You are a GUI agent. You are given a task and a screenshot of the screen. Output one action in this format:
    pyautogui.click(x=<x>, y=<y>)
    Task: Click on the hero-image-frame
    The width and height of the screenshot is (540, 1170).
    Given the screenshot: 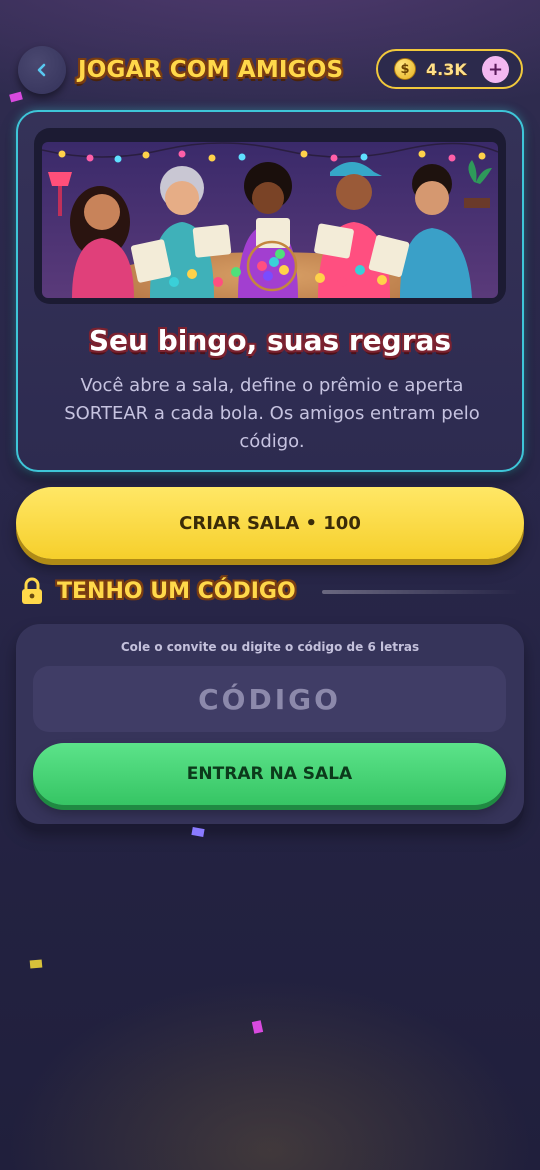 What is the action you would take?
    pyautogui.click(x=270, y=216)
    